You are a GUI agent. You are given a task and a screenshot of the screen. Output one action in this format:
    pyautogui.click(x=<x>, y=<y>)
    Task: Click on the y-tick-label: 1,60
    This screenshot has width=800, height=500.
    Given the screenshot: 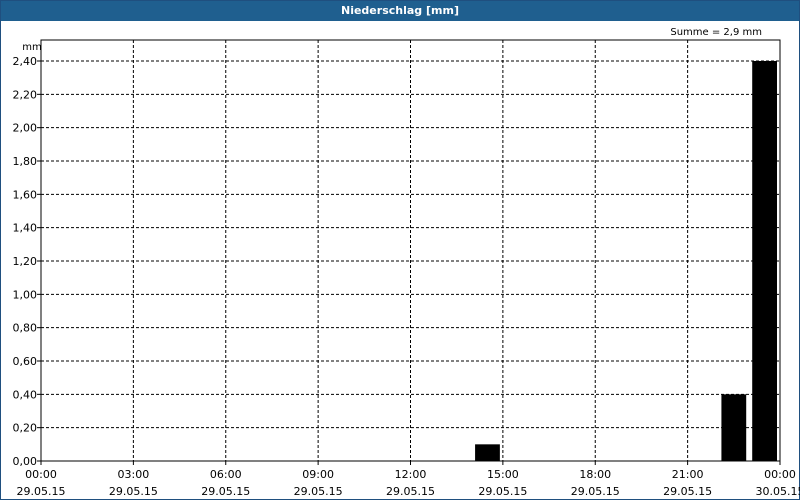 What is the action you would take?
    pyautogui.click(x=25, y=194)
    